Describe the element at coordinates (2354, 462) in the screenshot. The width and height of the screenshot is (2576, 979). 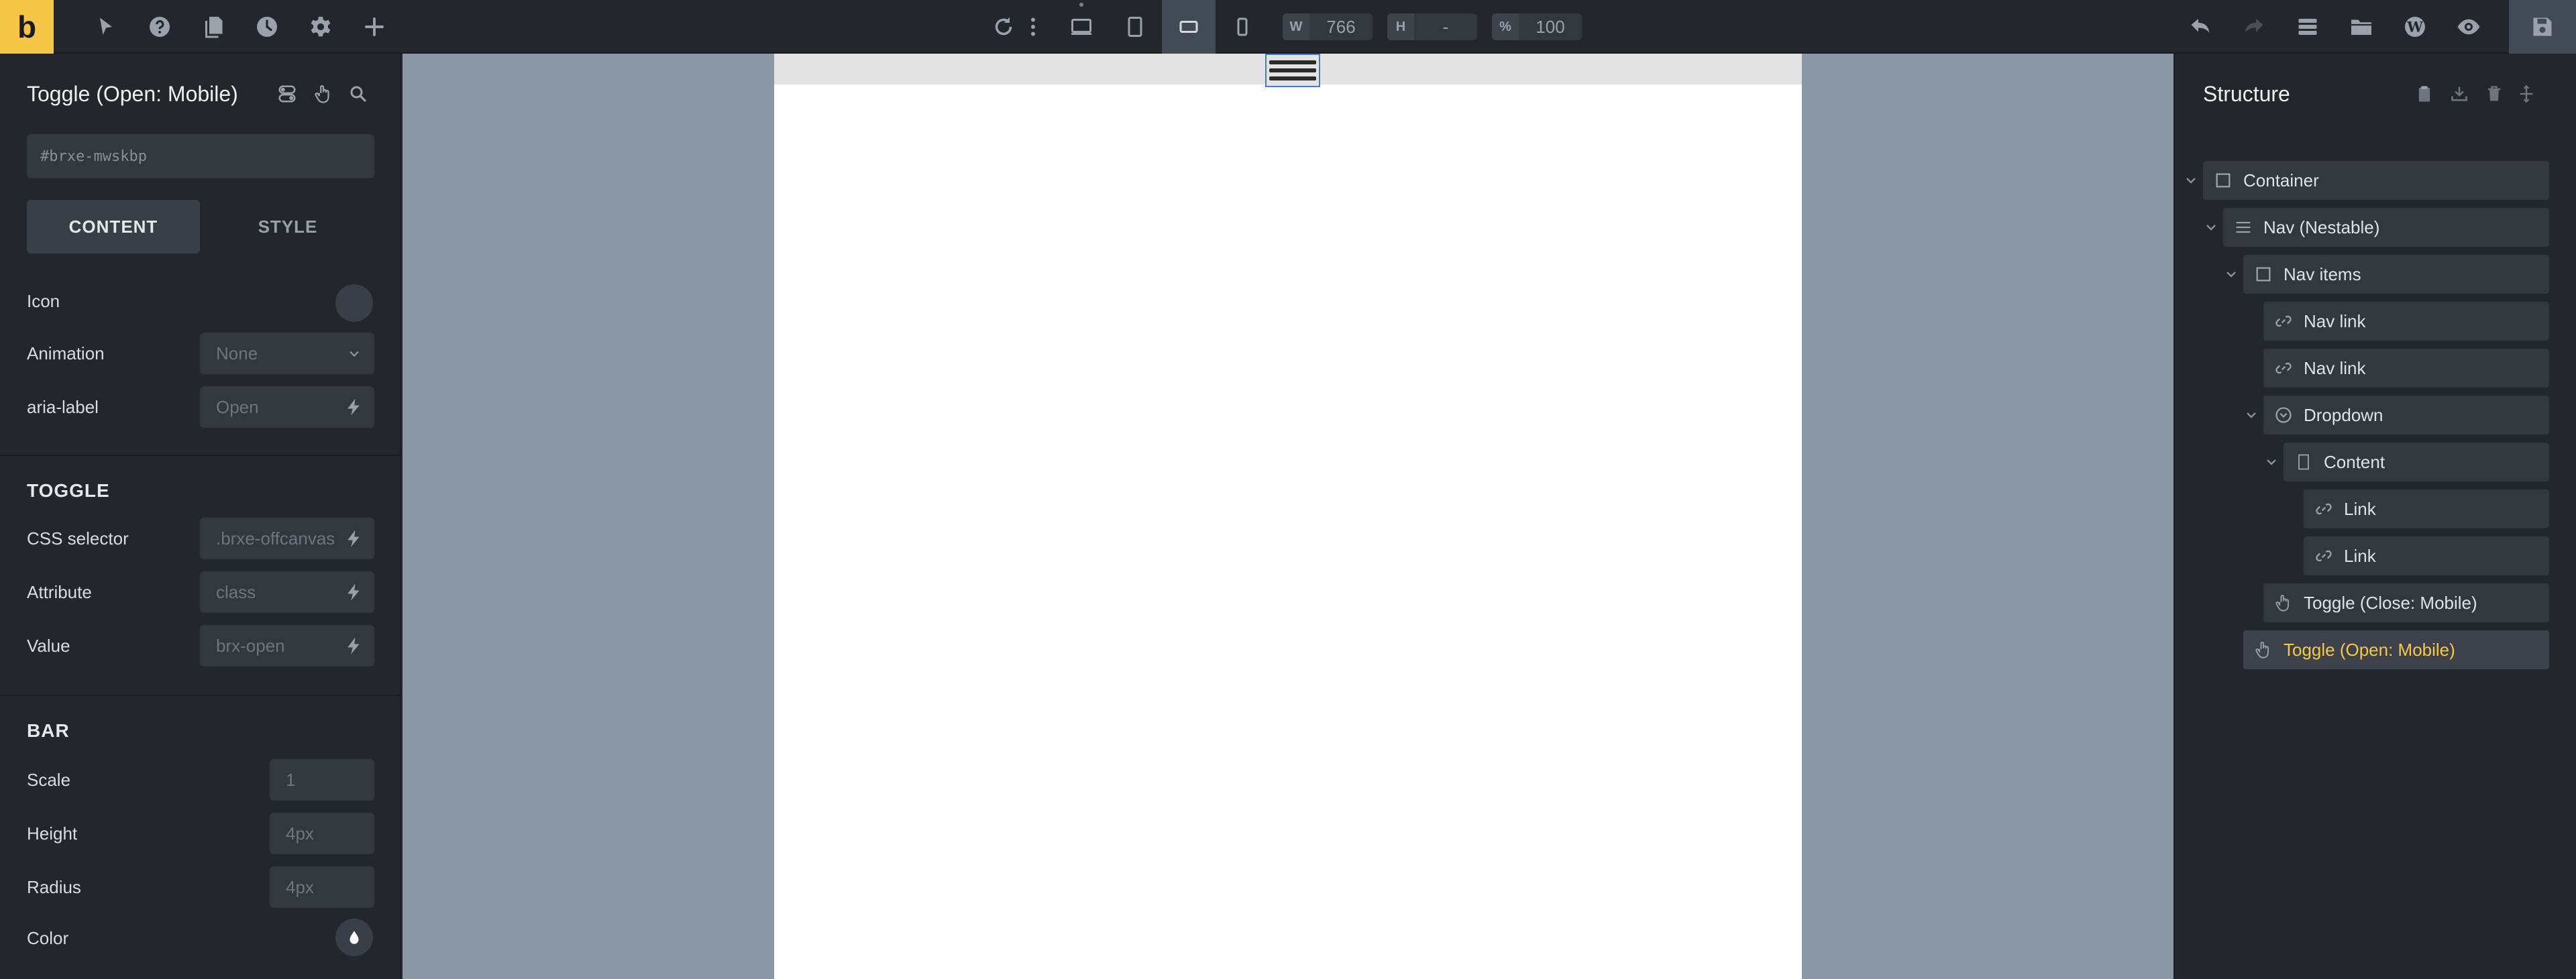
I see `structure-item-label: Content` at that location.